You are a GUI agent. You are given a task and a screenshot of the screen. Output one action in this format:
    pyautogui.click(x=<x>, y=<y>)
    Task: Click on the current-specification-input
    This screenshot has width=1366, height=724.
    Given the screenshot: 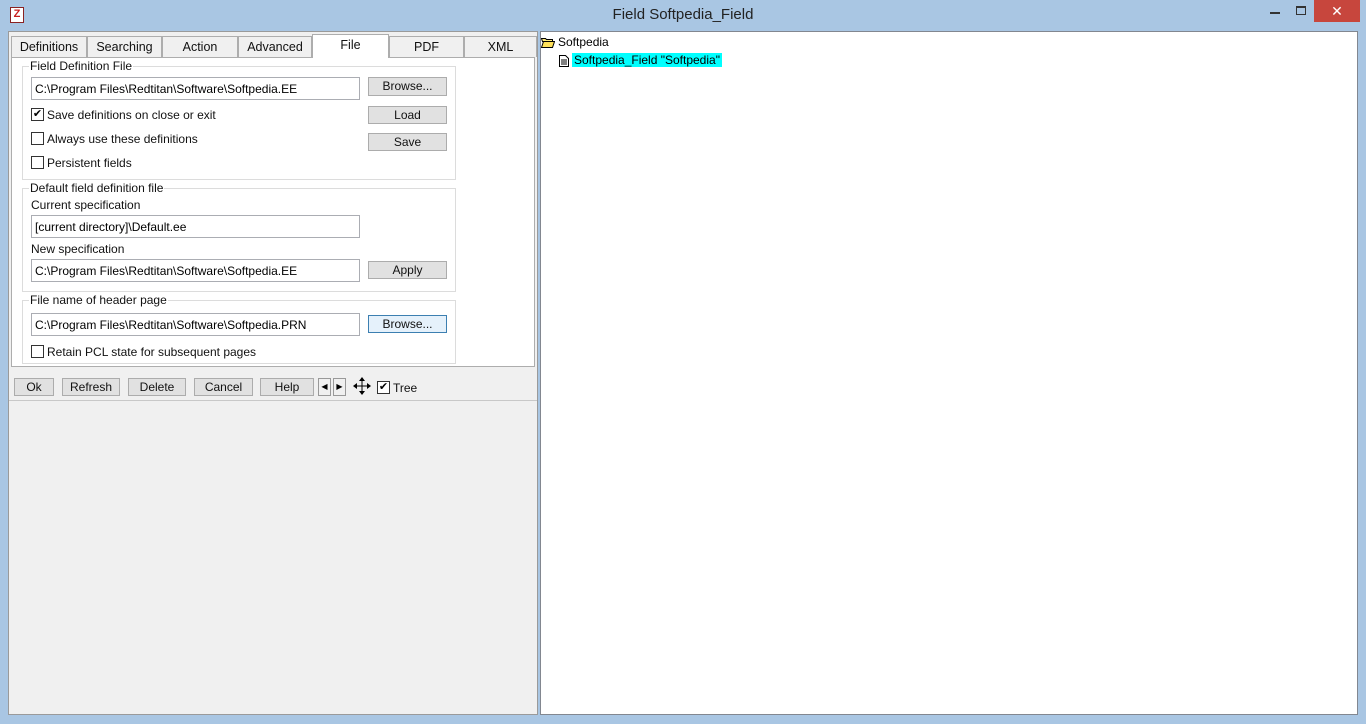 What is the action you would take?
    pyautogui.click(x=195, y=226)
    